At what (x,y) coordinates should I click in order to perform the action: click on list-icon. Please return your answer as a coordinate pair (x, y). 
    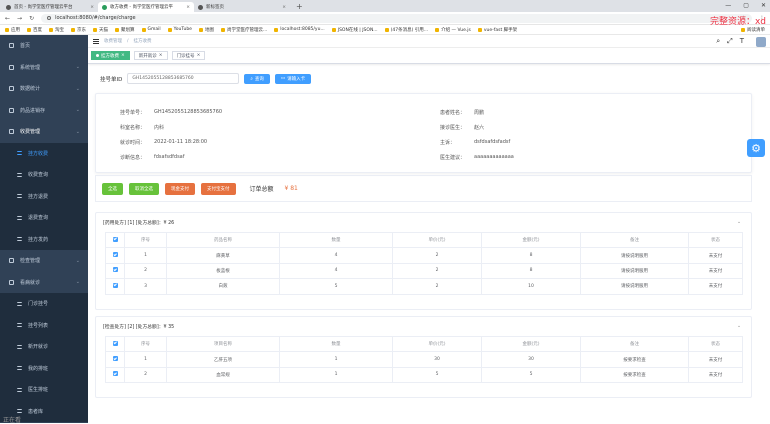
    Looking at the image, I should click on (19, 196).